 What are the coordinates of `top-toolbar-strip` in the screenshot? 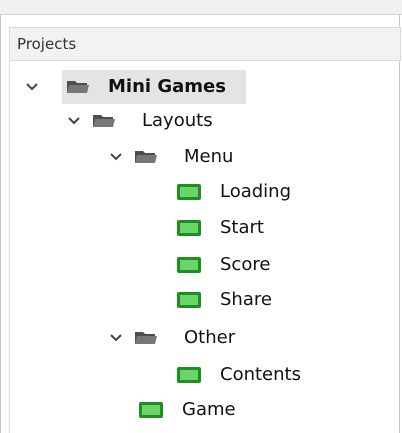 It's located at (201, 7).